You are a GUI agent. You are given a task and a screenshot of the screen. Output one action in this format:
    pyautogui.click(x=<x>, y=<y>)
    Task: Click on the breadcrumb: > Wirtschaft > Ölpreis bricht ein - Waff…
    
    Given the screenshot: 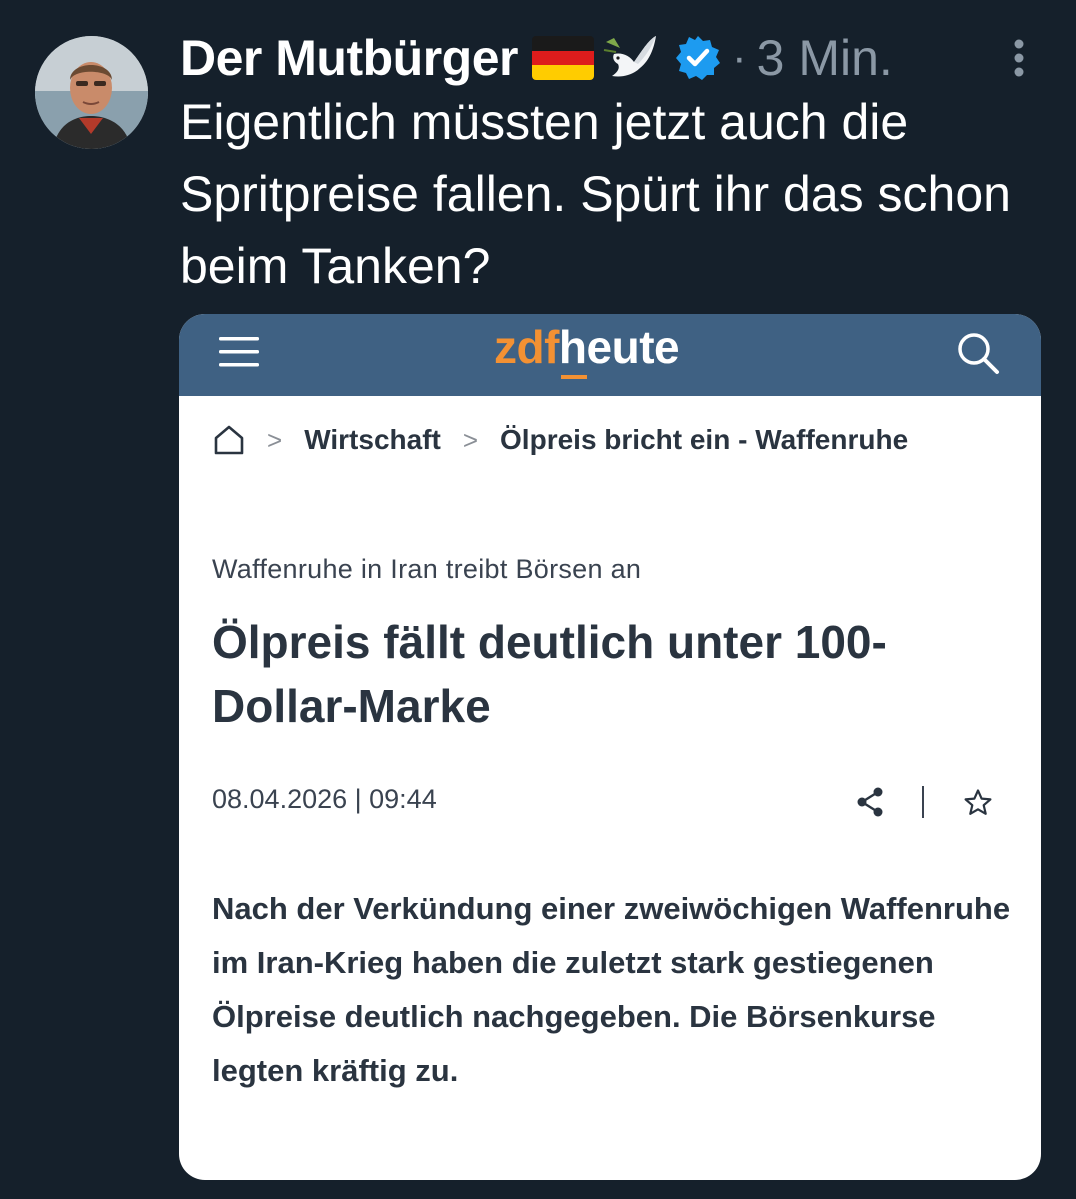 What is the action you would take?
    pyautogui.click(x=627, y=440)
    